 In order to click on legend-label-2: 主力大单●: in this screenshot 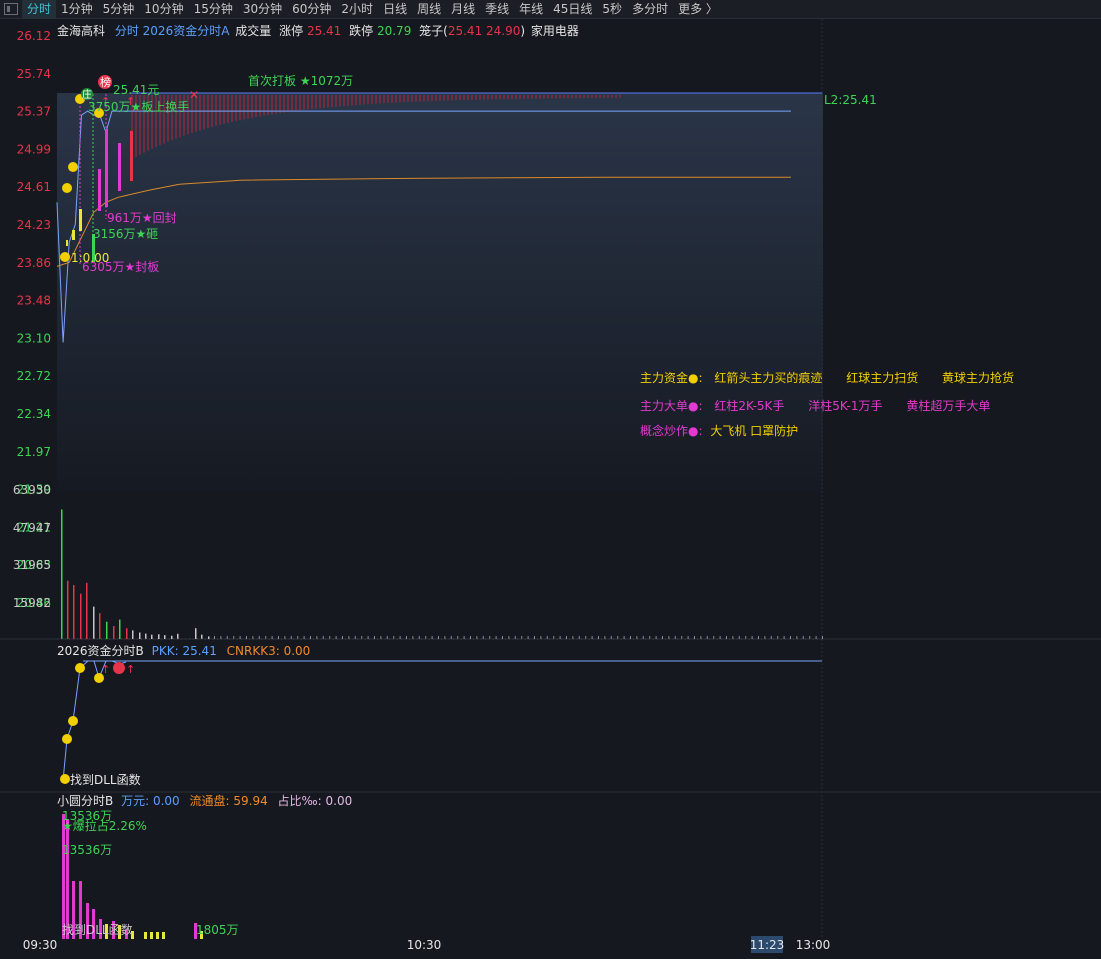, I will do `click(671, 406)`.